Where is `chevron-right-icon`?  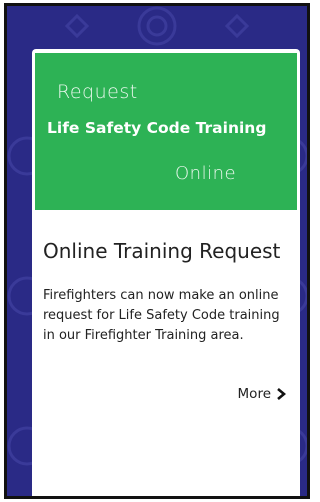
chevron-right-icon is located at coordinates (281, 394).